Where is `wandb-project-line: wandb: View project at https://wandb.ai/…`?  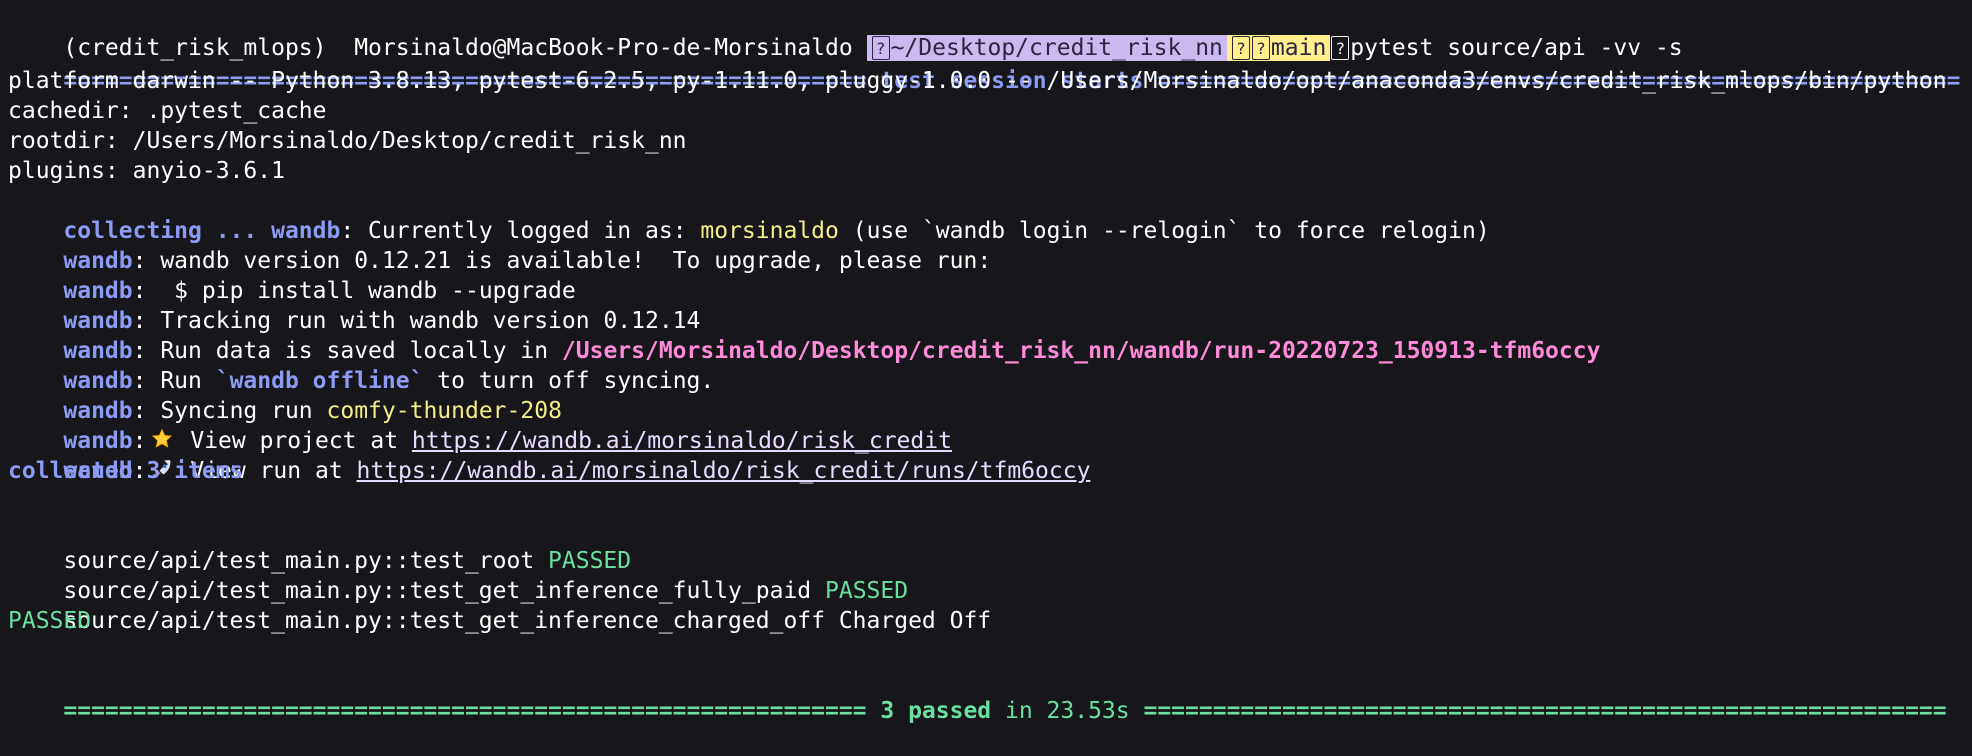 wandb-project-line: wandb: View project at https://wandb.ai/… is located at coordinates (480, 425).